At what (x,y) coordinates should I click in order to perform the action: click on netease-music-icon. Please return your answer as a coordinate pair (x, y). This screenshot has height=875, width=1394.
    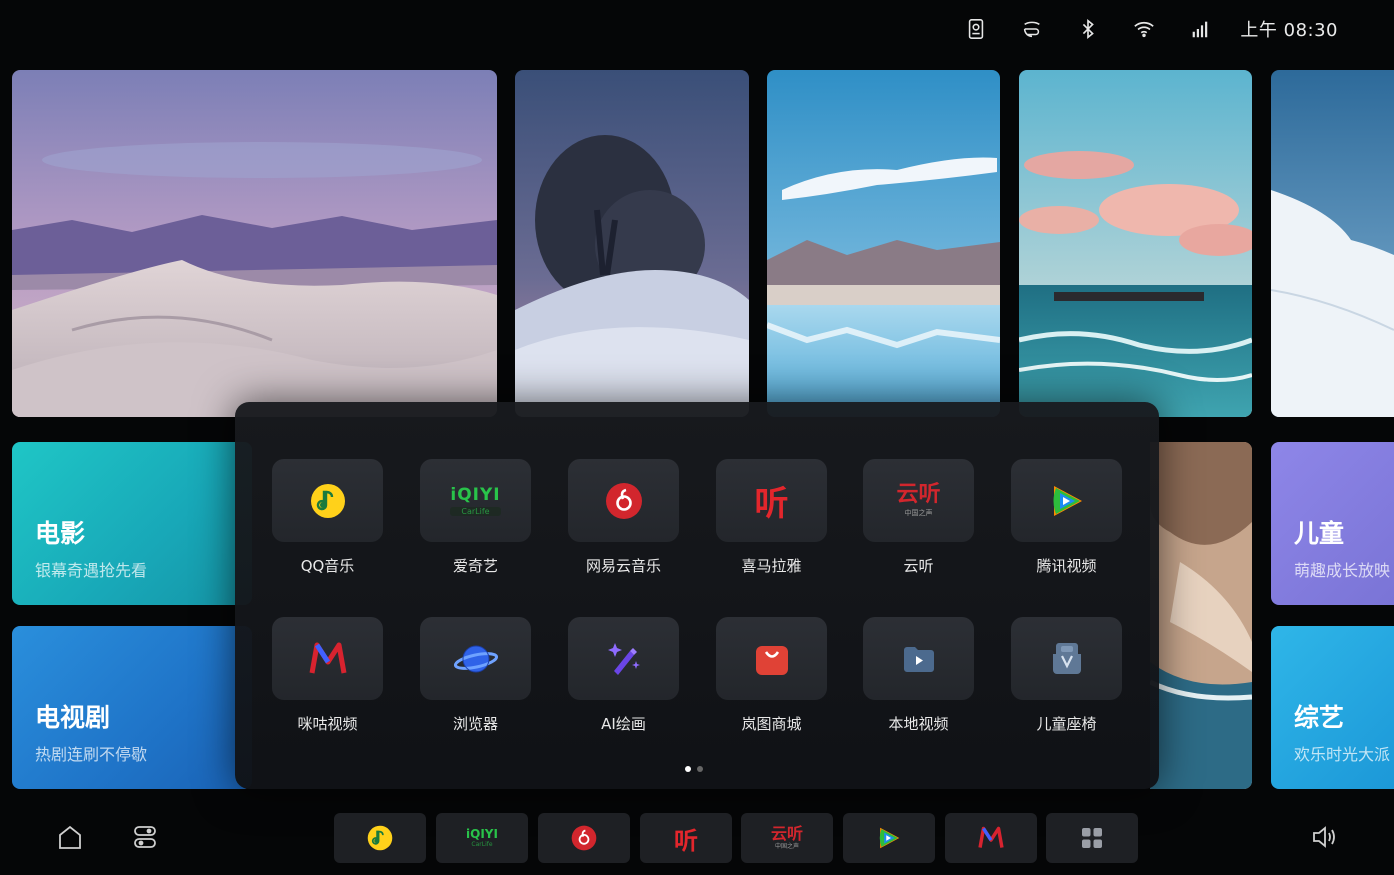
    Looking at the image, I should click on (623, 500).